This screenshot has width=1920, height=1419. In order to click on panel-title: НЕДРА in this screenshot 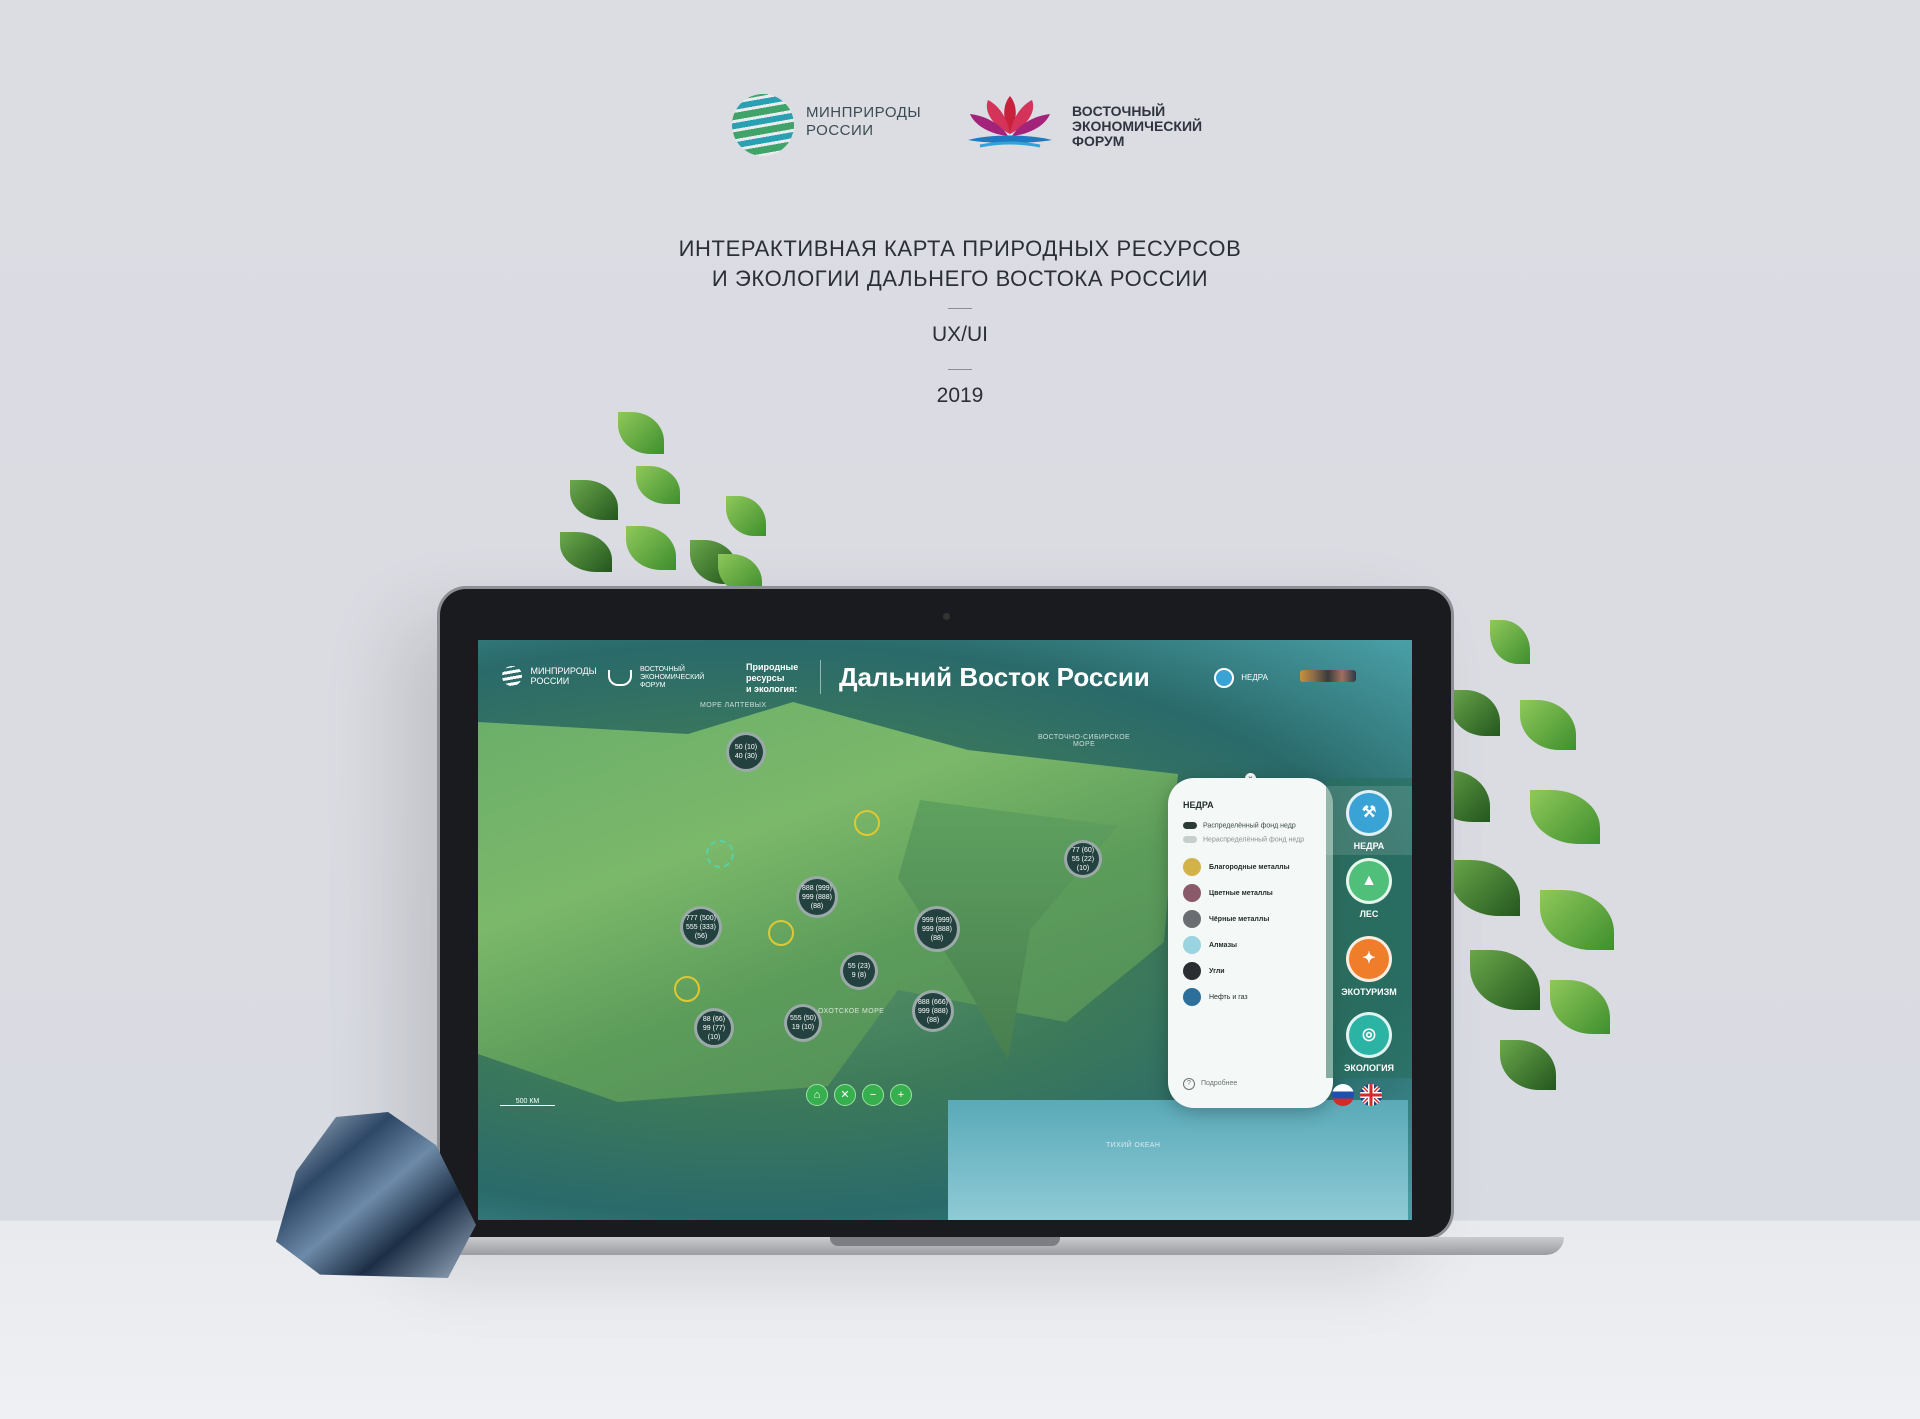, I will do `click(1198, 805)`.